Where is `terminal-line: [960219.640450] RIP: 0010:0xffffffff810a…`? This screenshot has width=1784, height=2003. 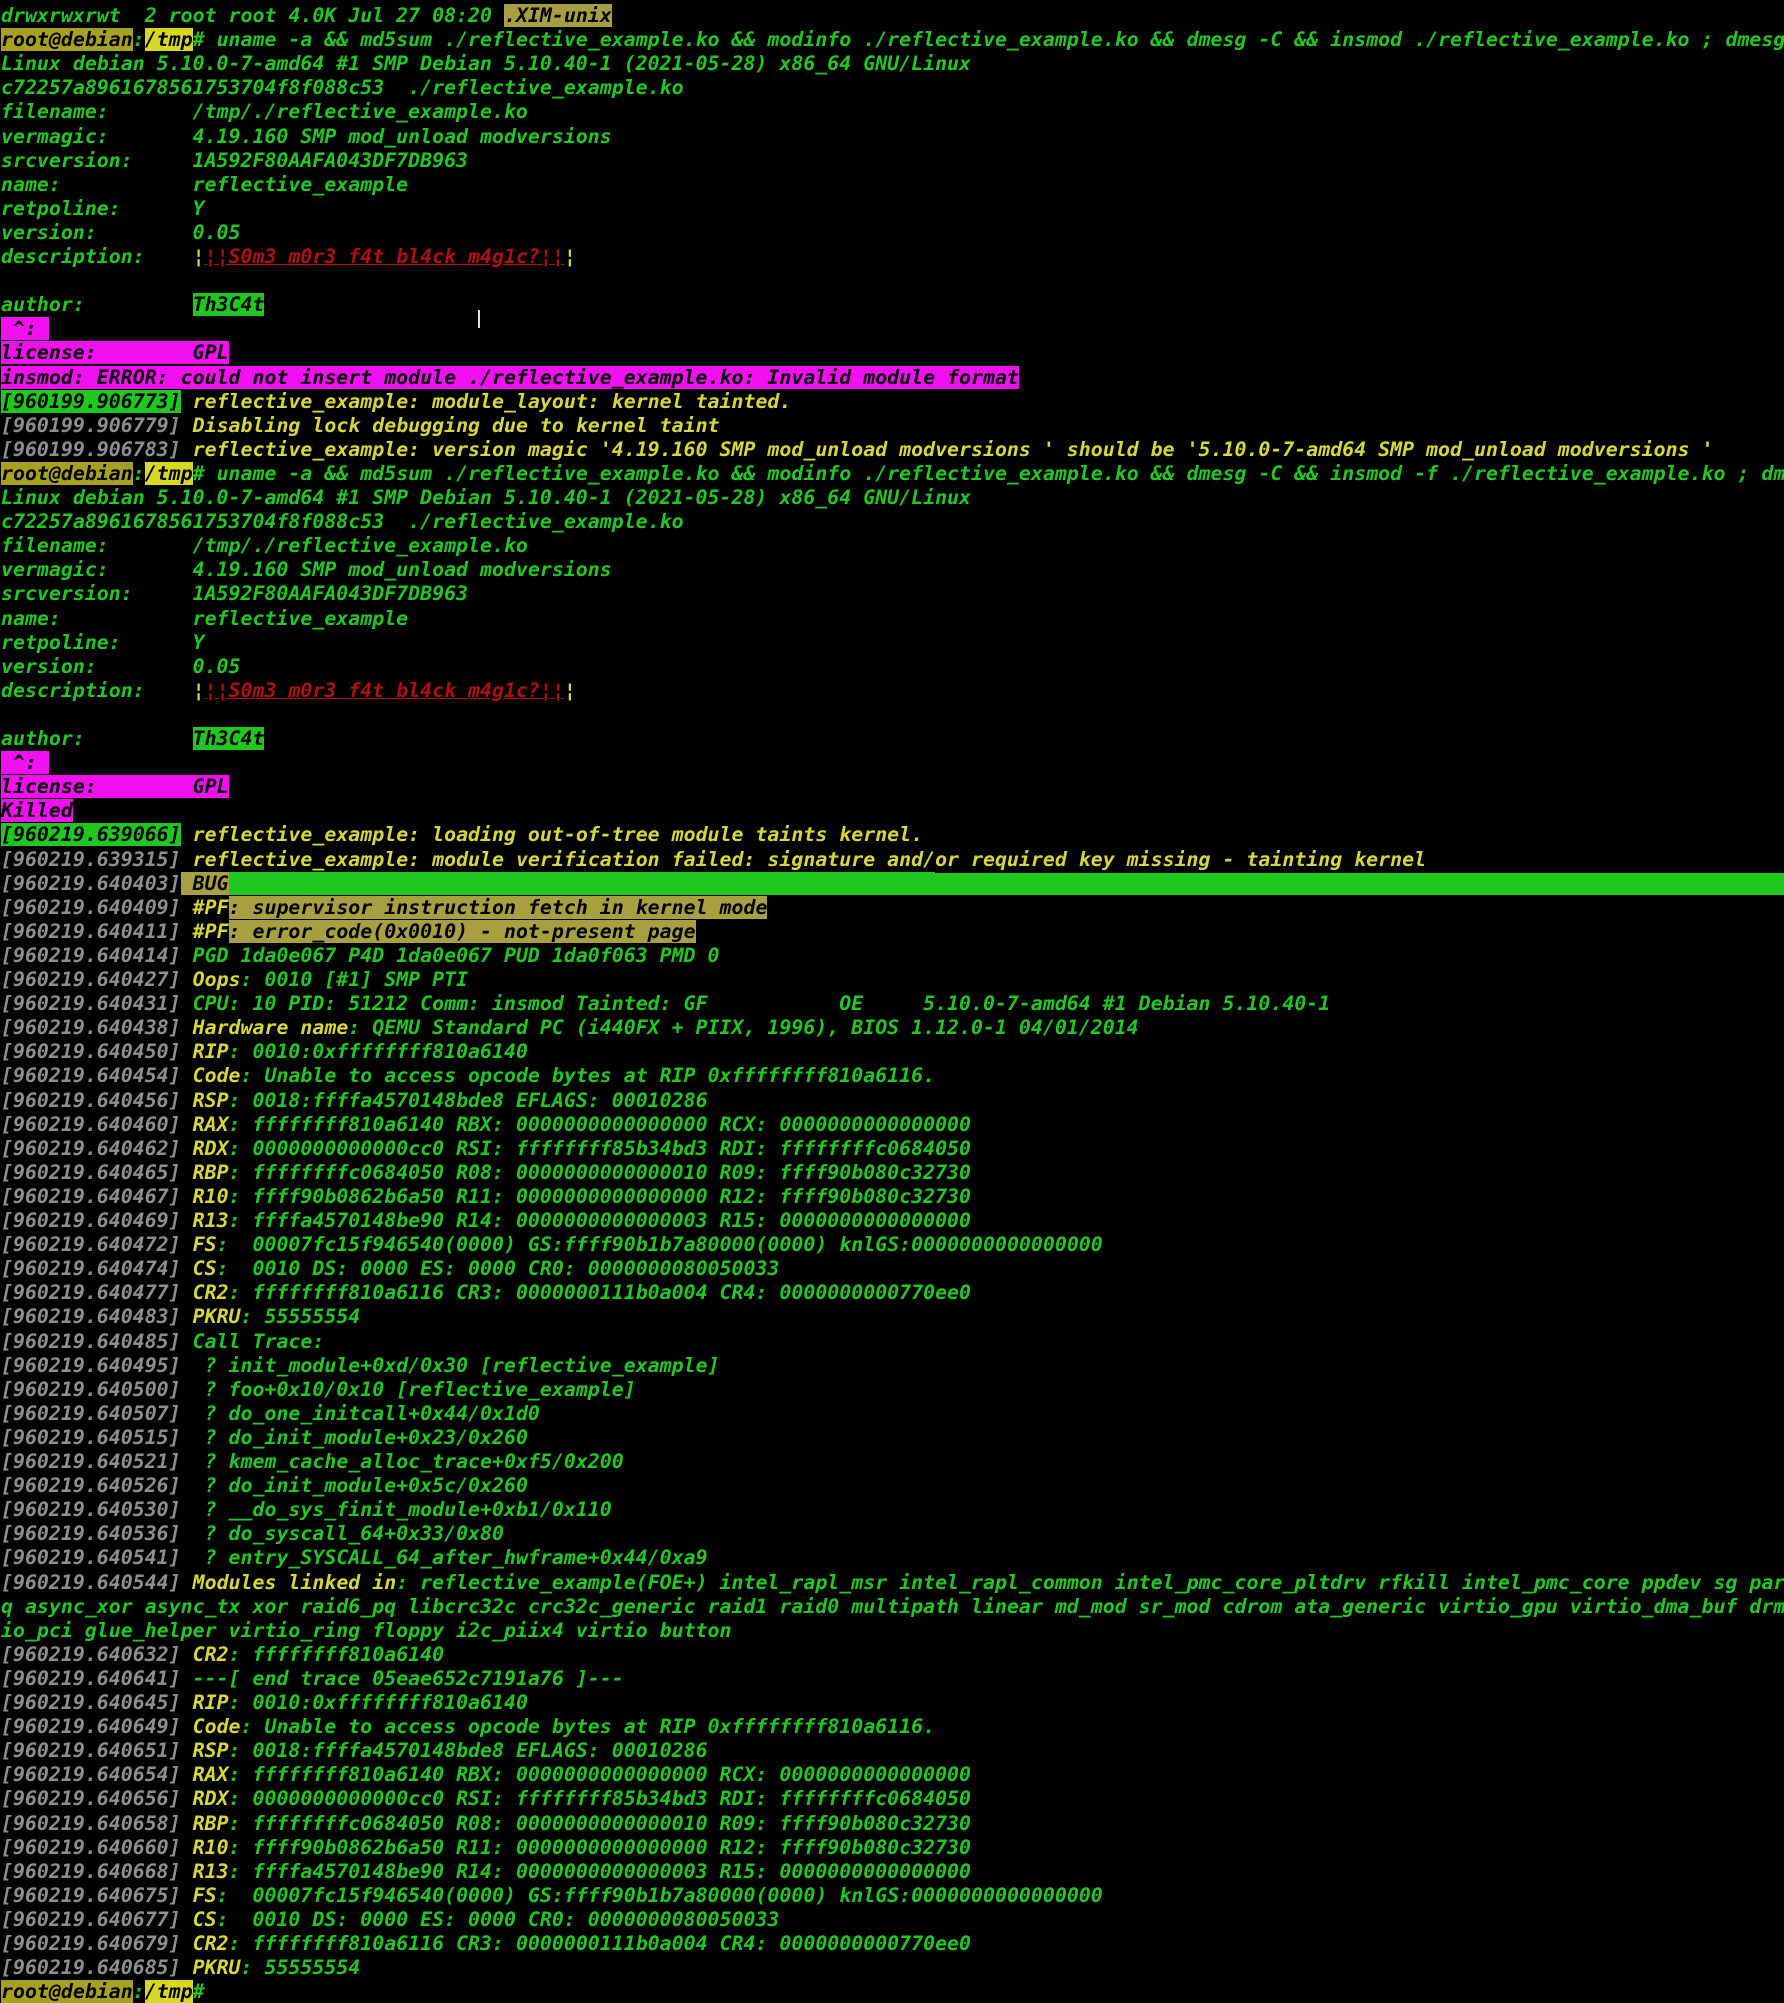
terminal-line: [960219.640450] RIP: 0010:0xffffffff810a… is located at coordinates (264, 1052).